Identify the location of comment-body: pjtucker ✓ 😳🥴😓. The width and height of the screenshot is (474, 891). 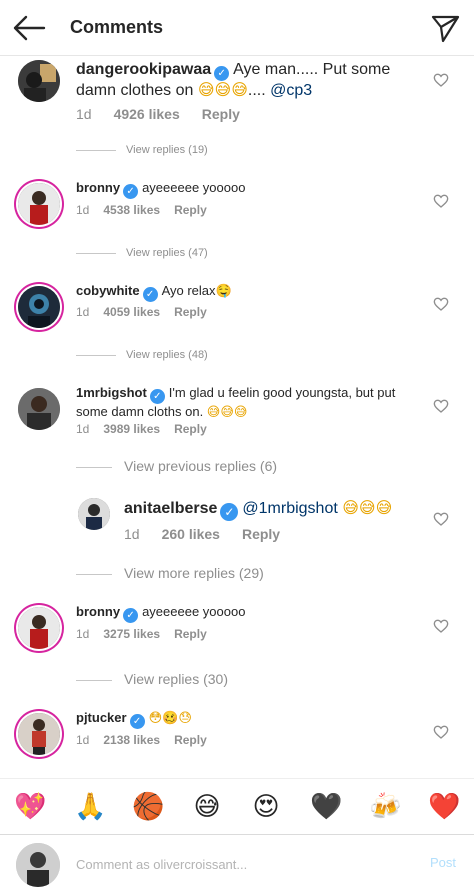
(246, 719).